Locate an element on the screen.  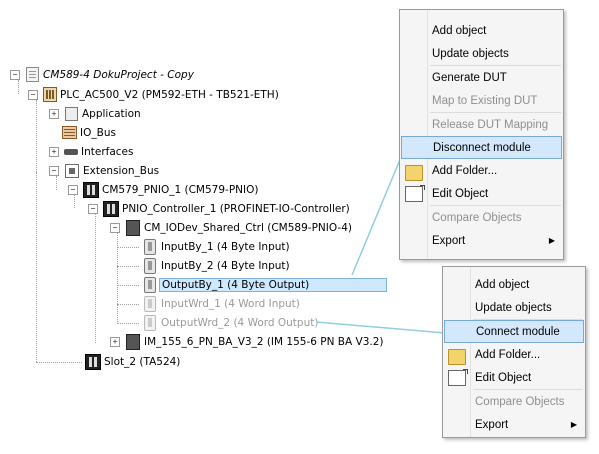
menu-item-generate-dut: Generate DUT is located at coordinates (481, 77).